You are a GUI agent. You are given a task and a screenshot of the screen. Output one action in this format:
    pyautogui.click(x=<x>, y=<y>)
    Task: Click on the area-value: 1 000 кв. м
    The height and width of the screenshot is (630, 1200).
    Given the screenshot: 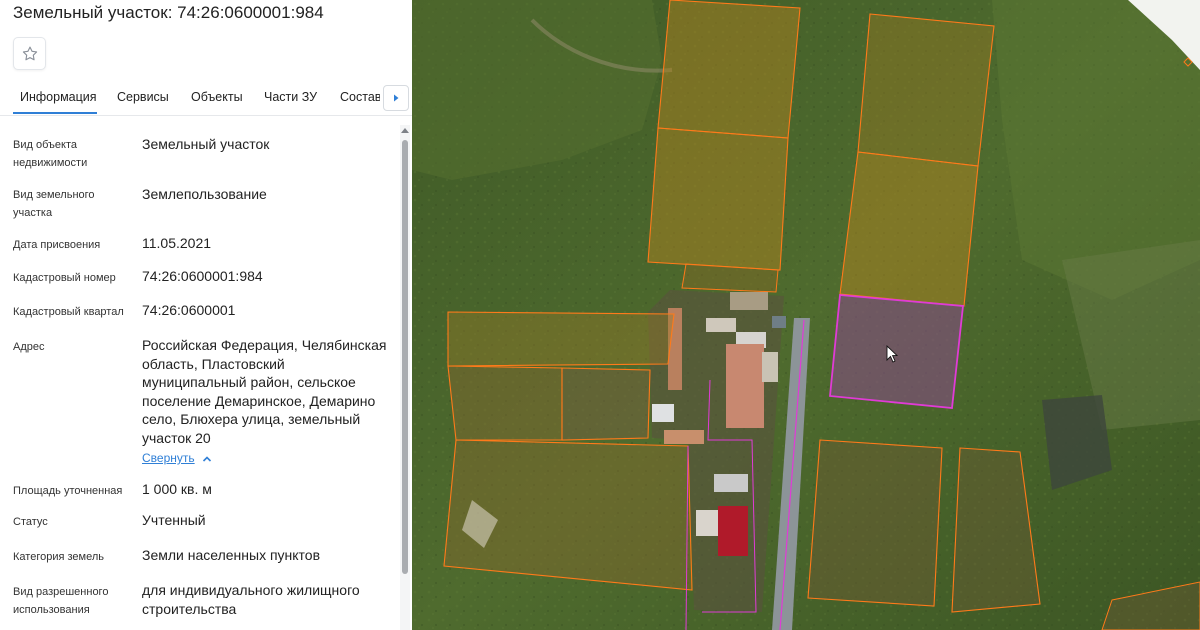 What is the action you would take?
    pyautogui.click(x=177, y=489)
    